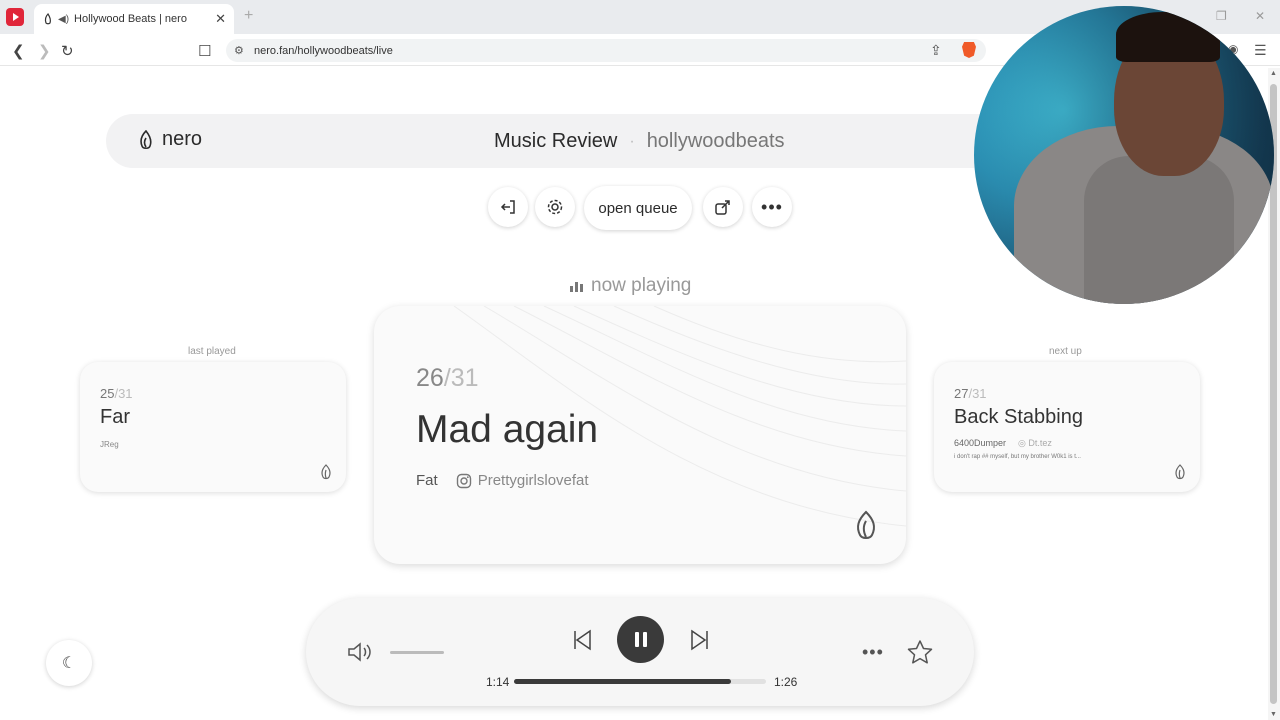 The image size is (1280, 720). I want to click on exit-icon, so click(507, 207).